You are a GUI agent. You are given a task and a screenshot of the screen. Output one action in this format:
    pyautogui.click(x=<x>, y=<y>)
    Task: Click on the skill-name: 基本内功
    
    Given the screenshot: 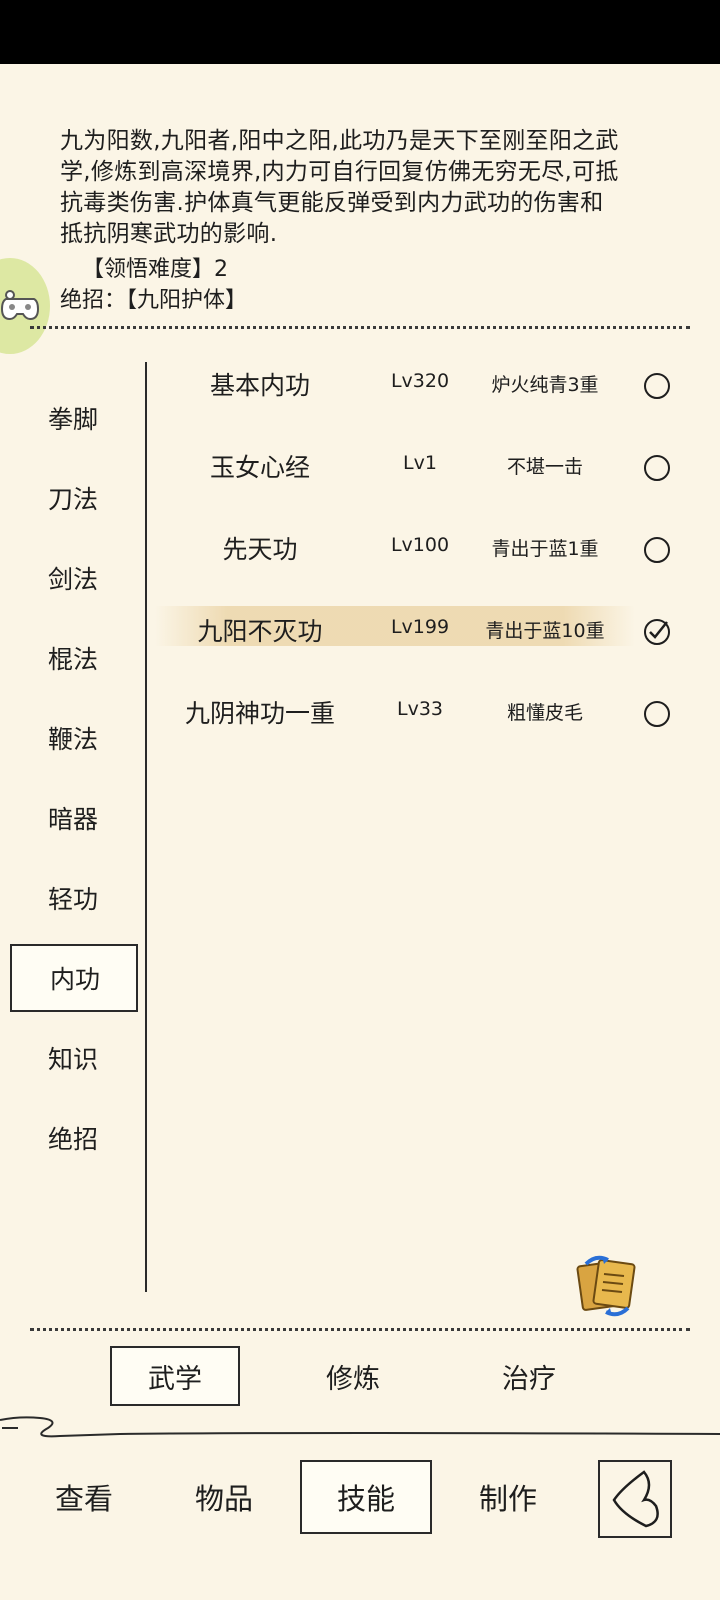 What is the action you would take?
    pyautogui.click(x=259, y=385)
    